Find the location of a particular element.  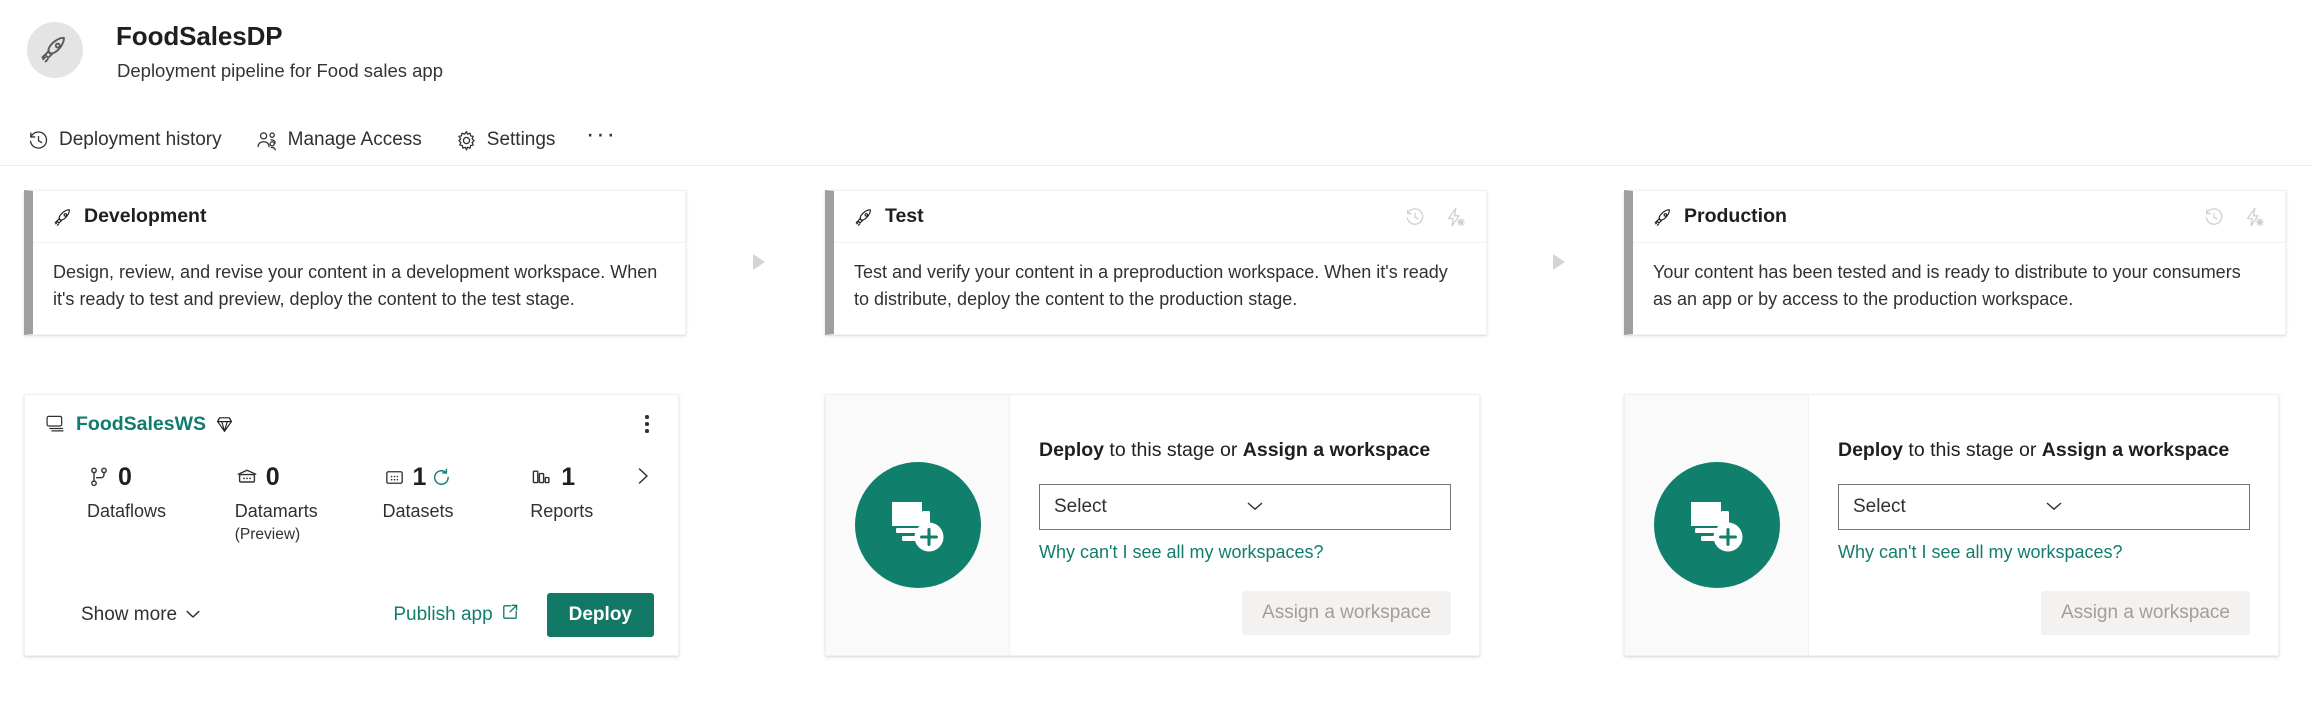

toolbar-item-label: Manage Access is located at coordinates (354, 139).